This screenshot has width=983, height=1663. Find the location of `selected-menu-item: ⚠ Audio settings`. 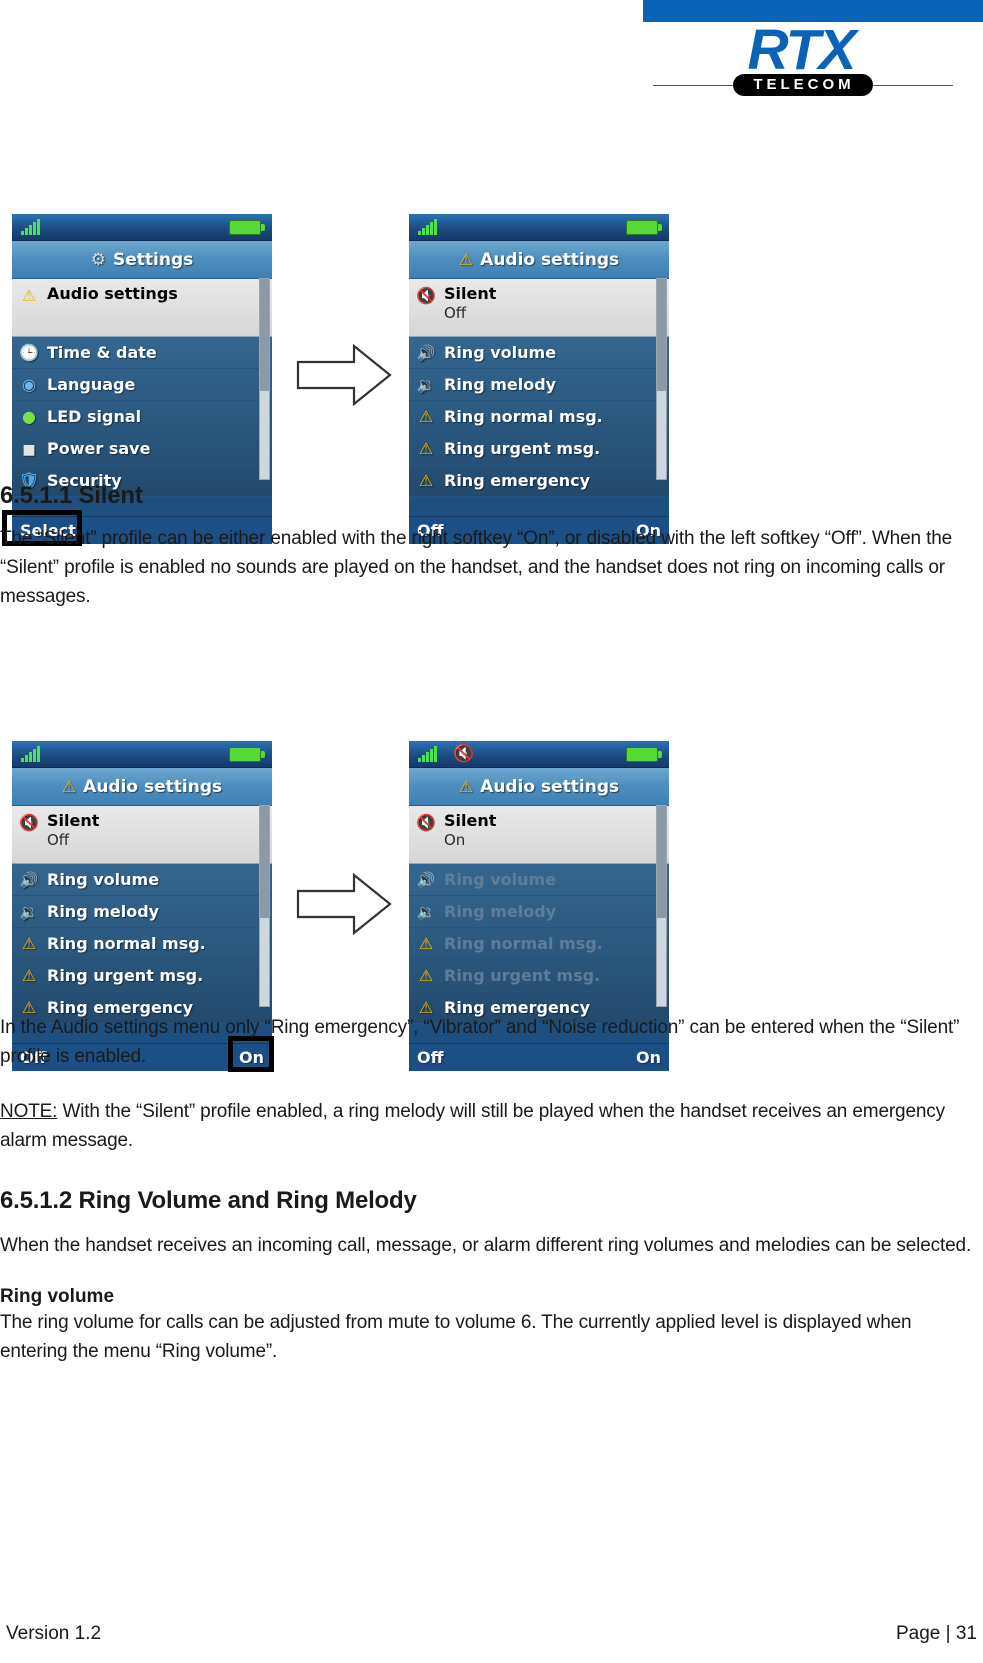

selected-menu-item: ⚠ Audio settings is located at coordinates (142, 308).